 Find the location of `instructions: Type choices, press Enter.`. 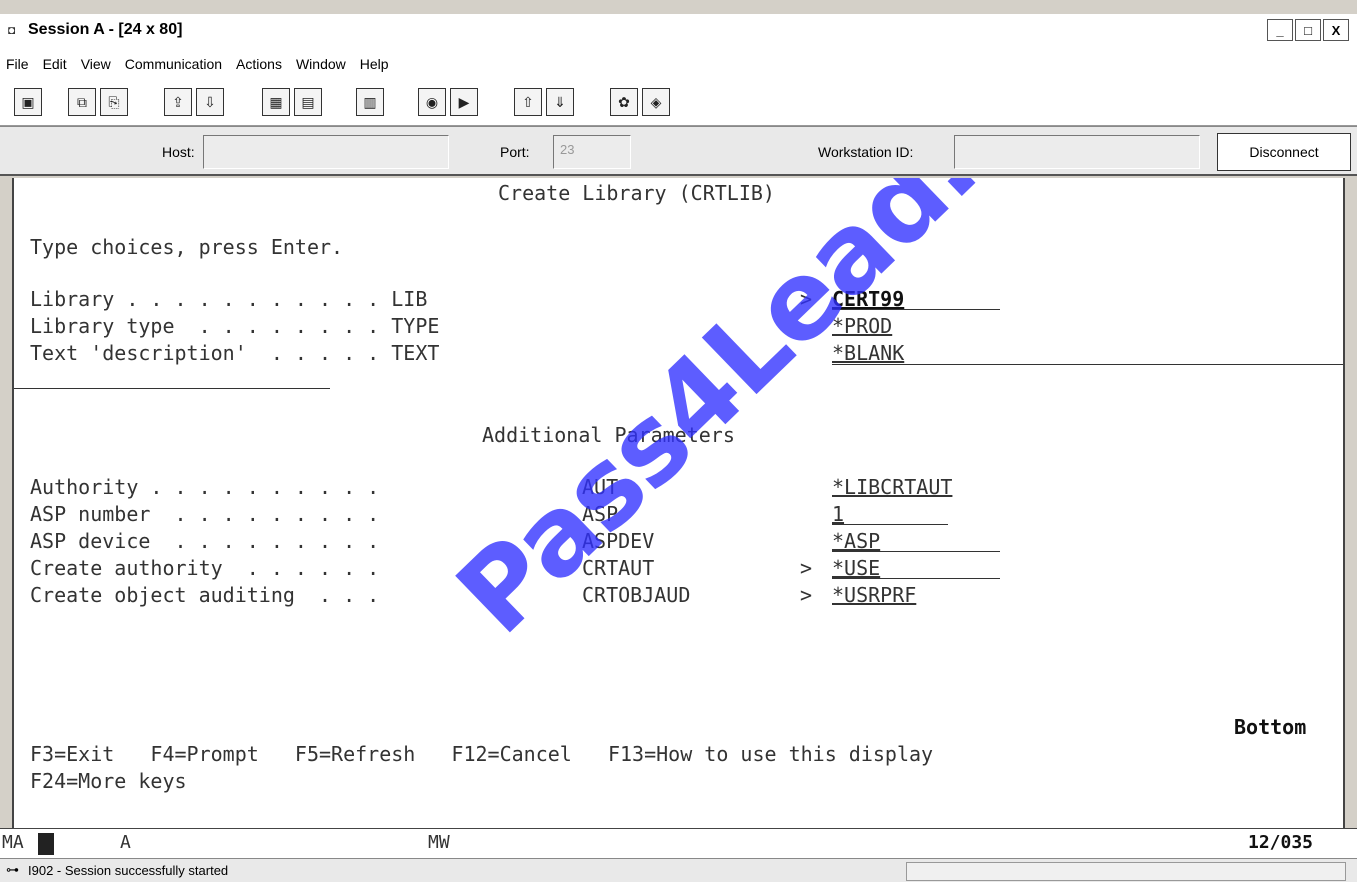

instructions: Type choices, press Enter. is located at coordinates (187, 247).